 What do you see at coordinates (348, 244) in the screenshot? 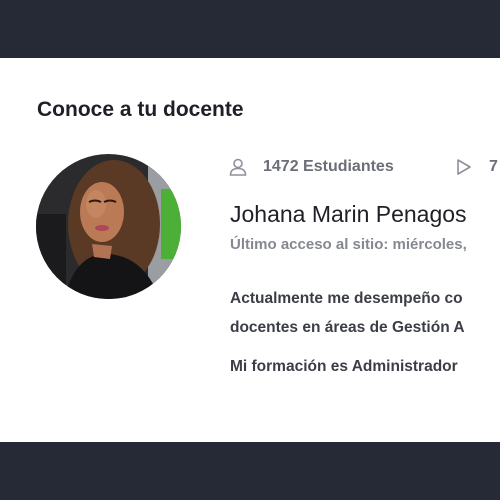
I see `last-access-text: Último acceso al sitio: miércoles,` at bounding box center [348, 244].